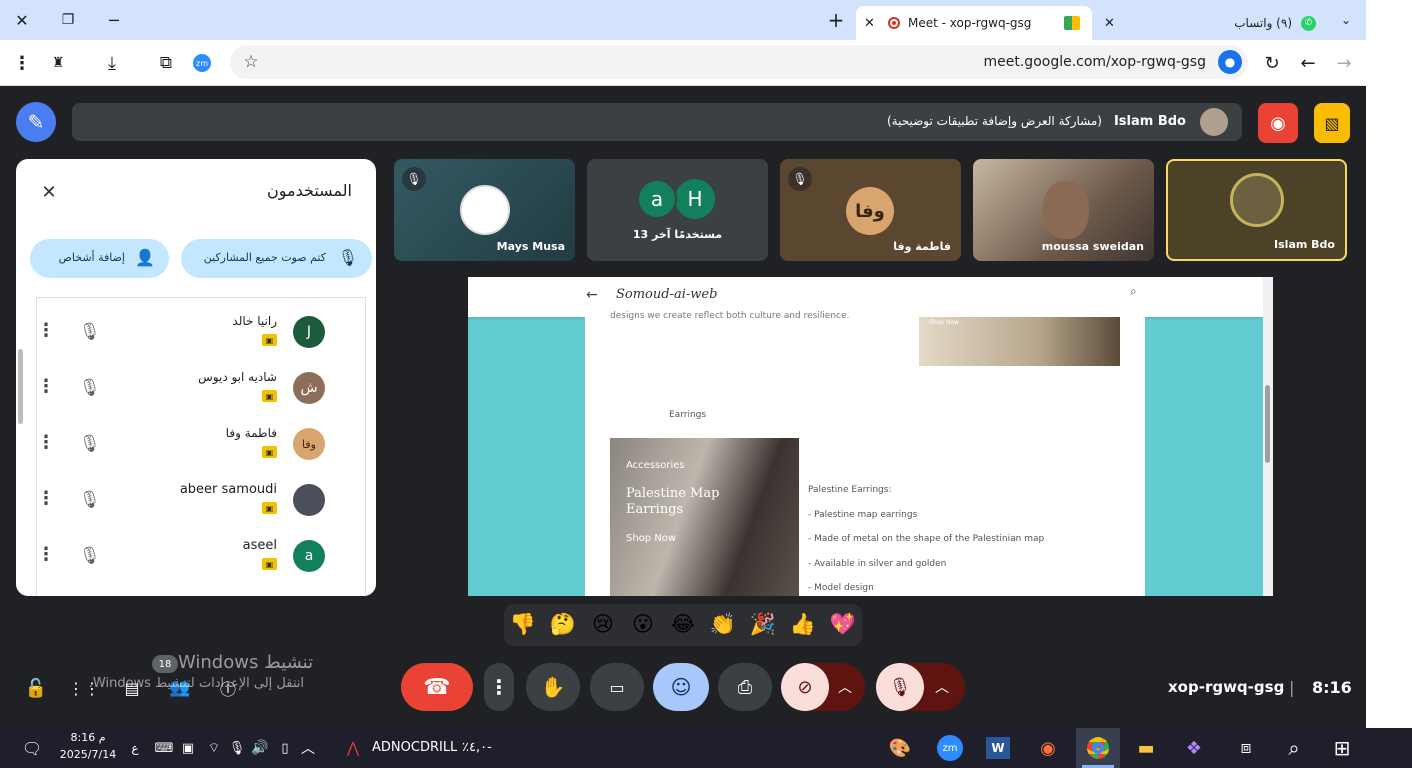 This screenshot has width=1412, height=768. What do you see at coordinates (260, 748) in the screenshot?
I see `volume-icon: 🔊` at bounding box center [260, 748].